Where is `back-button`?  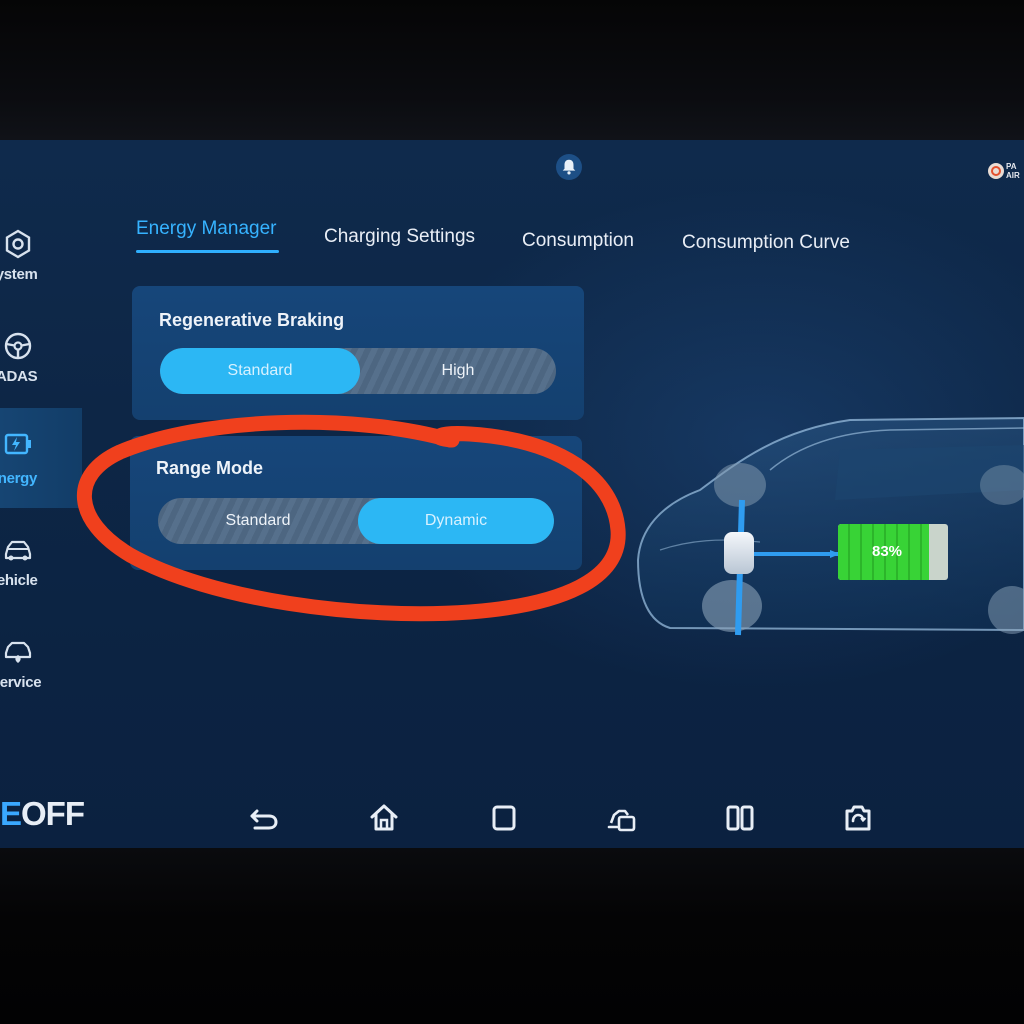 back-button is located at coordinates (264, 818).